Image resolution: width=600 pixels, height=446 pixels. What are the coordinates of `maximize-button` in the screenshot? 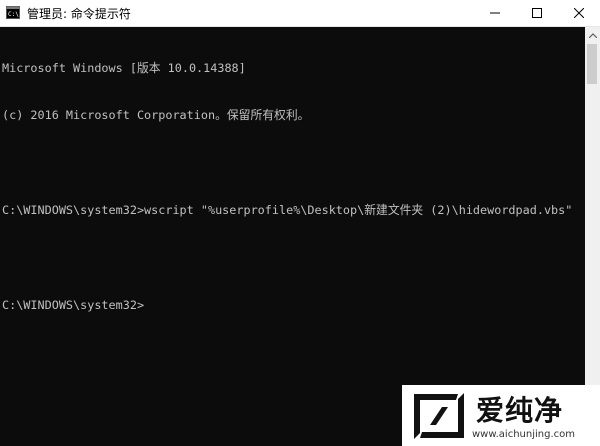 It's located at (537, 13).